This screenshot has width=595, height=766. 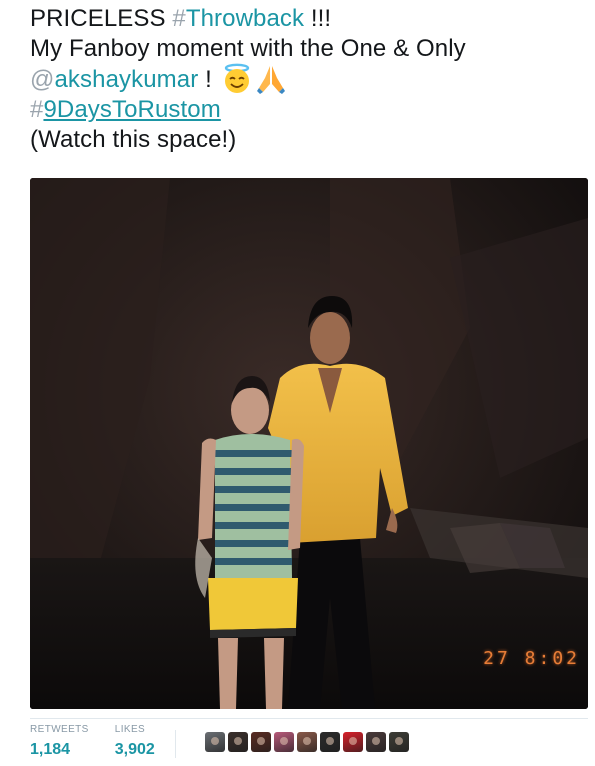 I want to click on likes-stat: LIKES 3,902, so click(x=135, y=744).